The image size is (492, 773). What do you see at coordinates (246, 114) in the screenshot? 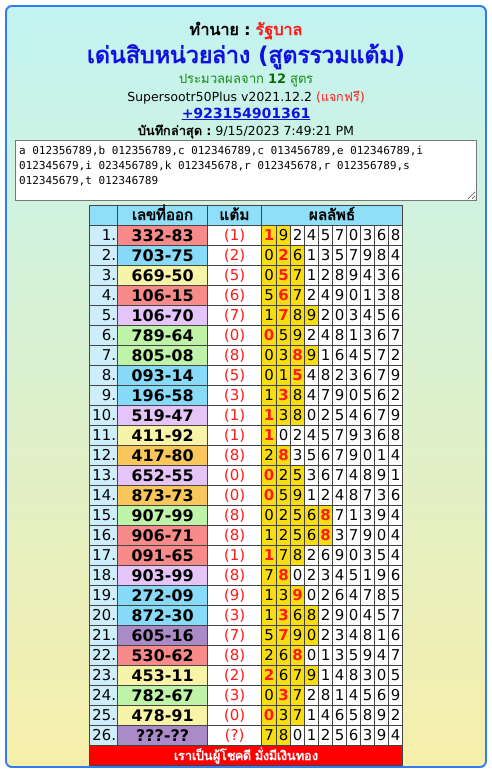
I see `phone-link: +923154901361` at bounding box center [246, 114].